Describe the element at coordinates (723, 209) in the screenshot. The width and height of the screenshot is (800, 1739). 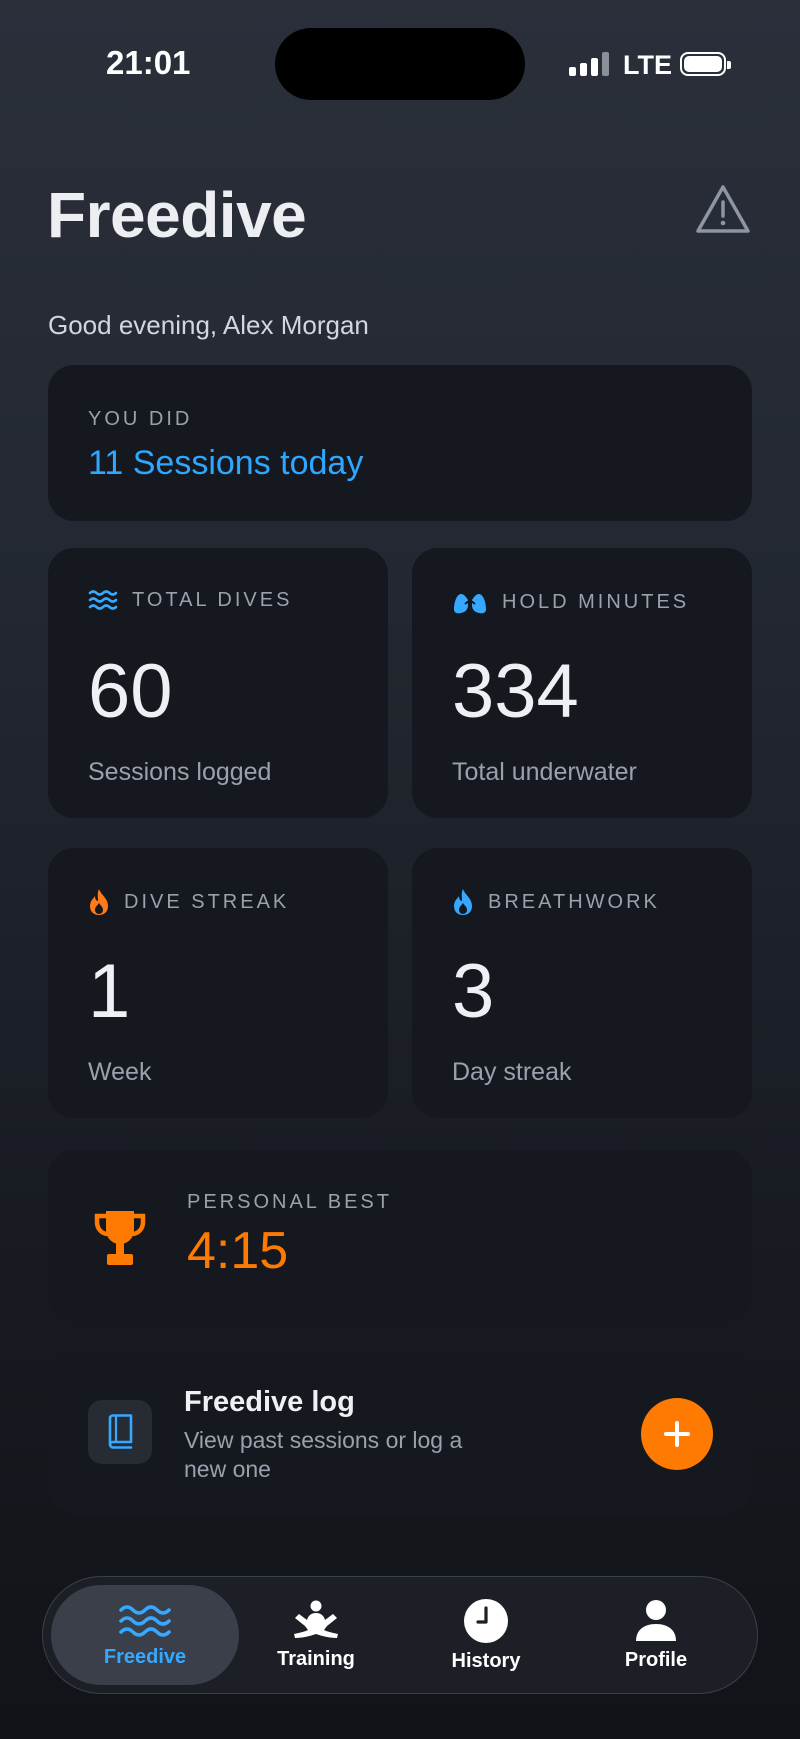
I see `warning-triangle-icon` at that location.